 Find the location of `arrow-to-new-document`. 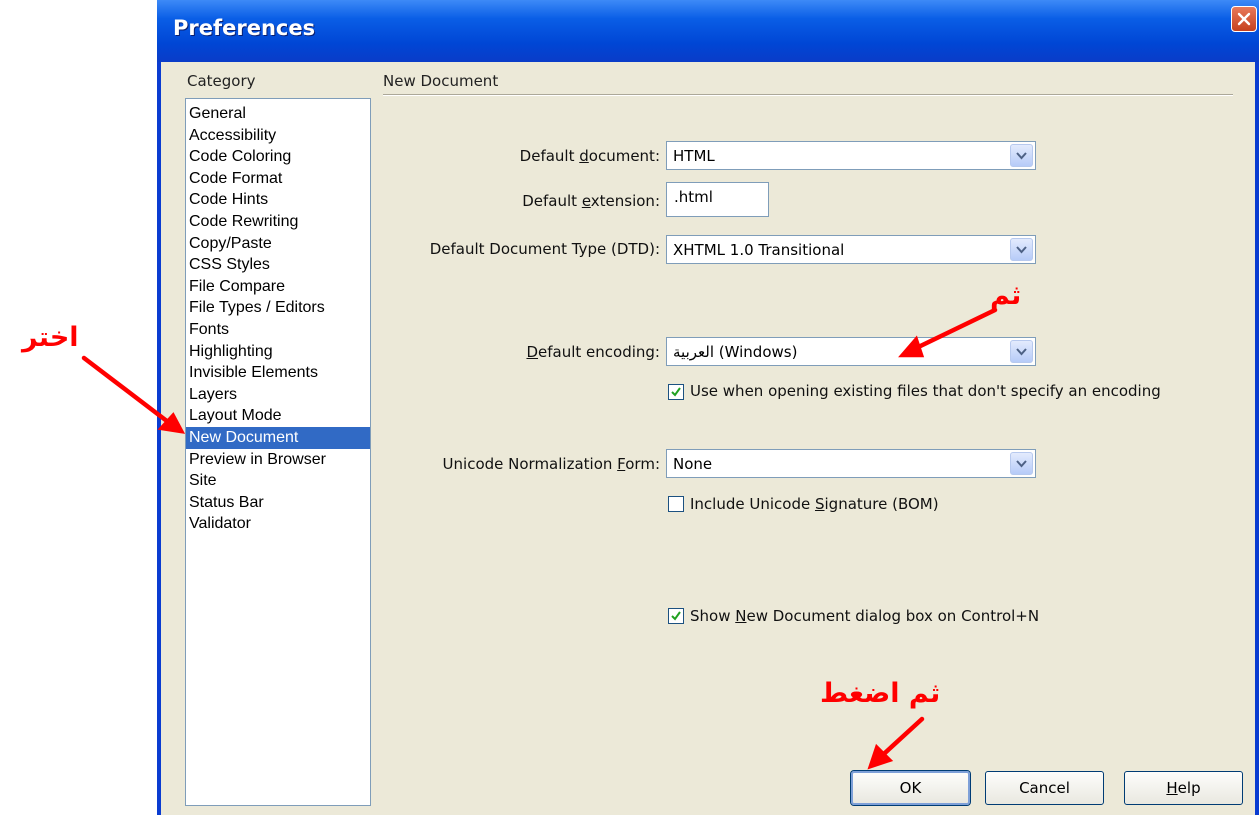

arrow-to-new-document is located at coordinates (133, 394).